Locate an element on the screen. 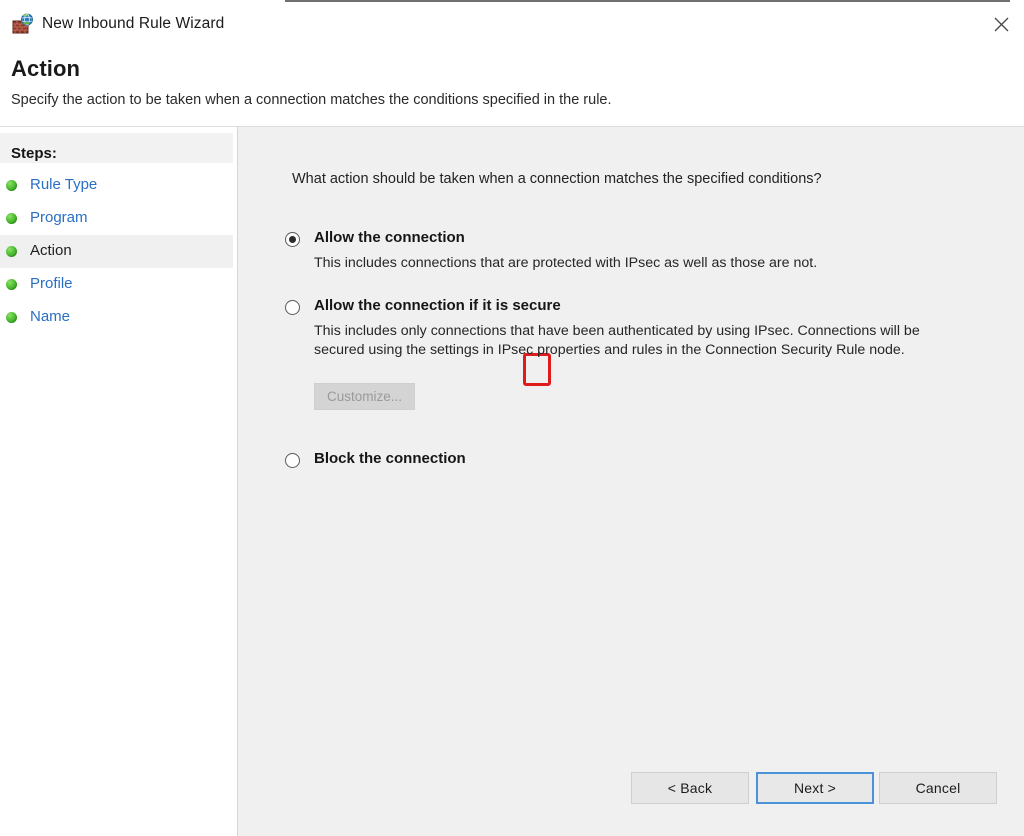 This screenshot has height=836, width=1024. page-title: Action is located at coordinates (46, 68).